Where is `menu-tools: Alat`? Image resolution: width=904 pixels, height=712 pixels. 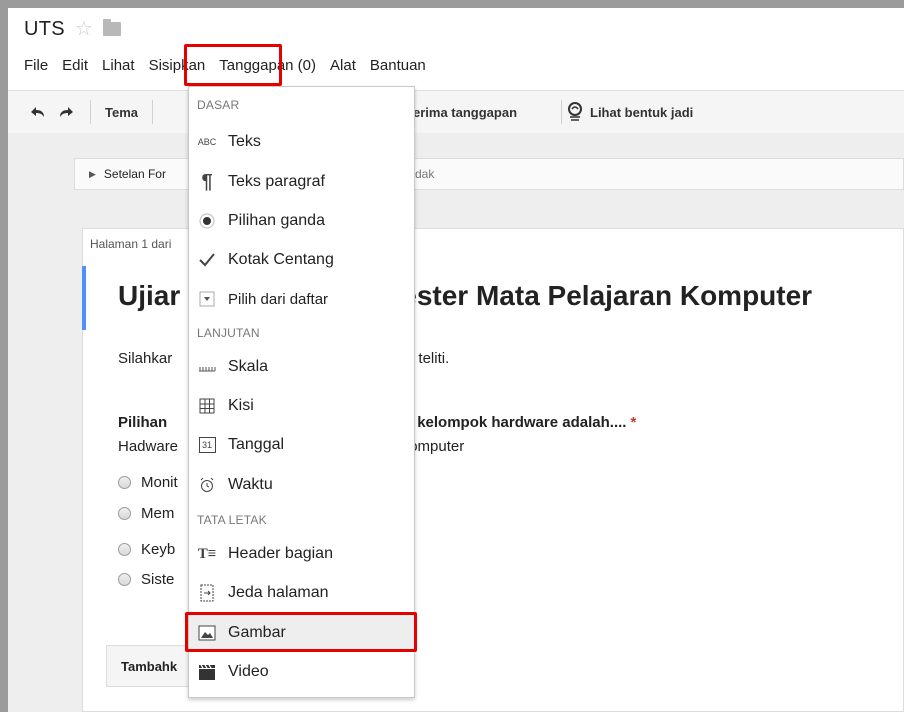 menu-tools: Alat is located at coordinates (343, 65).